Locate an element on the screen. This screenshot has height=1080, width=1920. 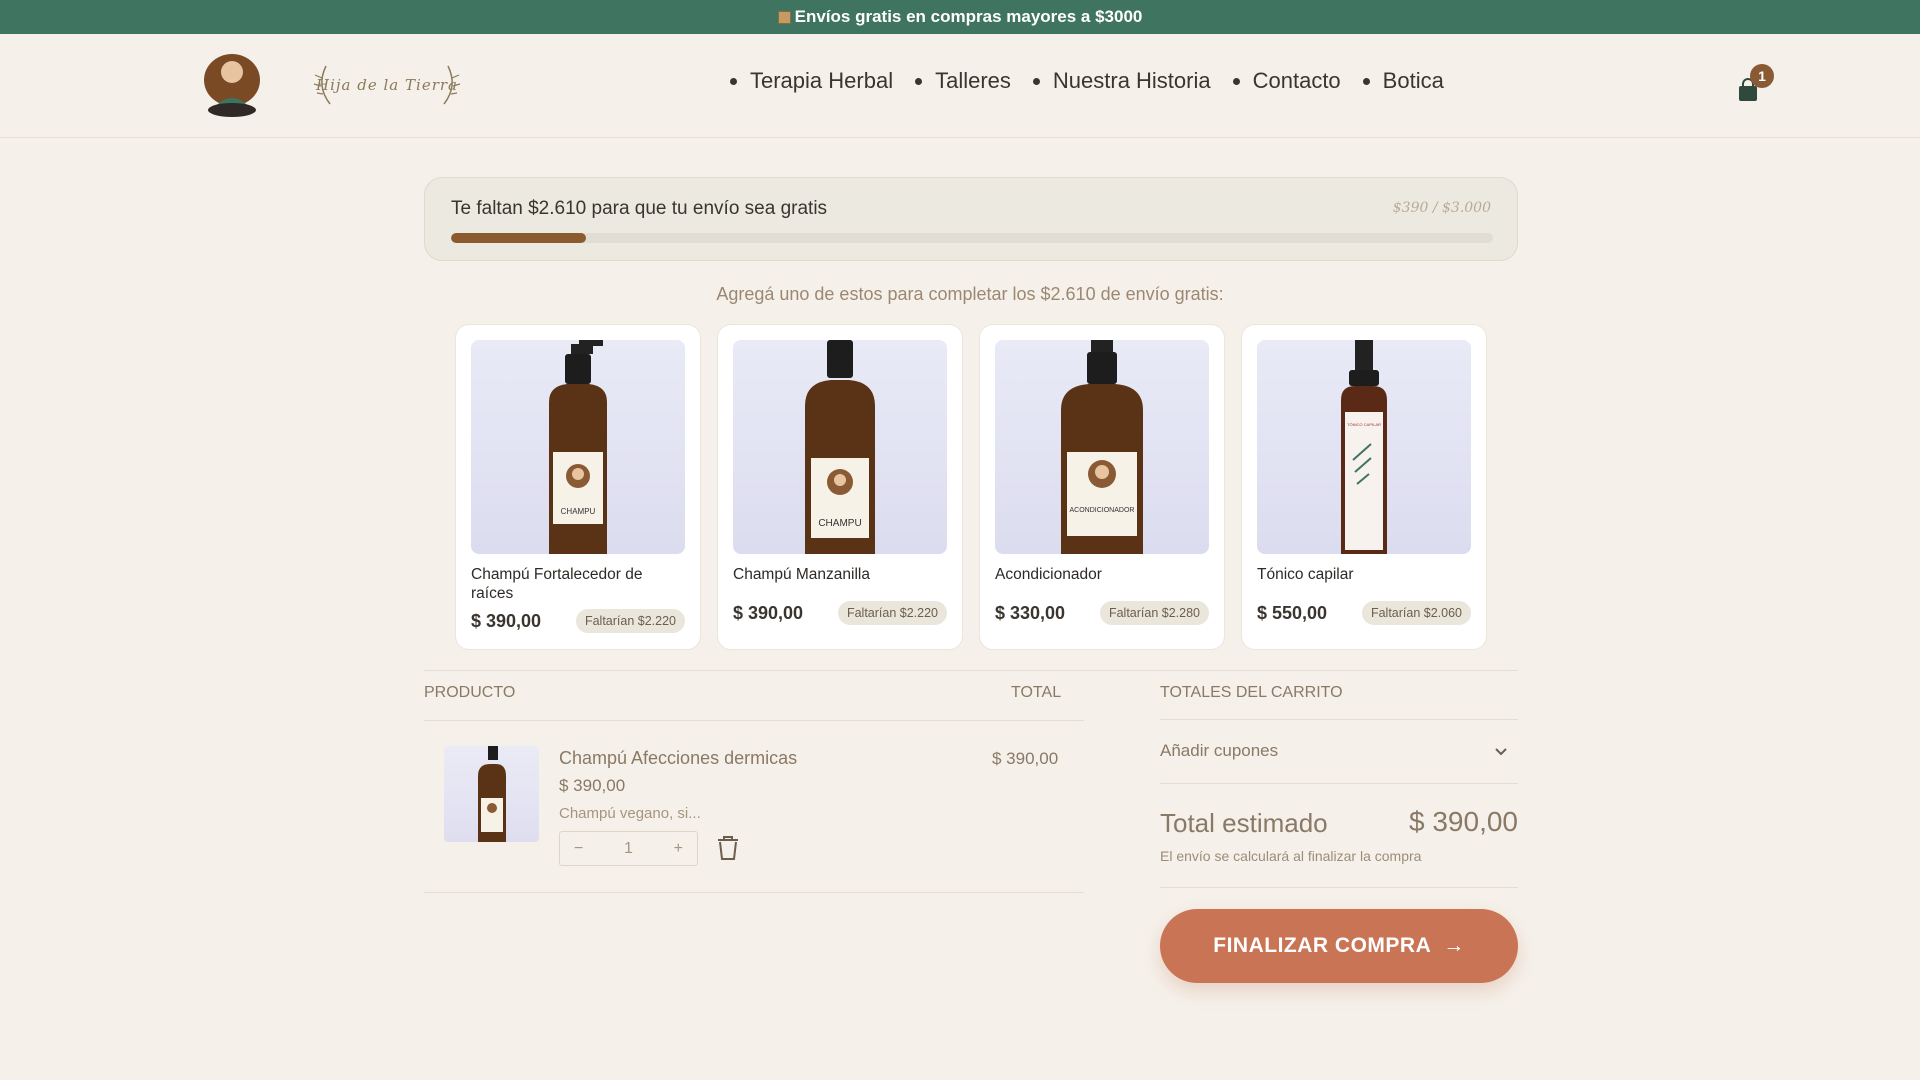
progress-fill is located at coordinates (519, 238).